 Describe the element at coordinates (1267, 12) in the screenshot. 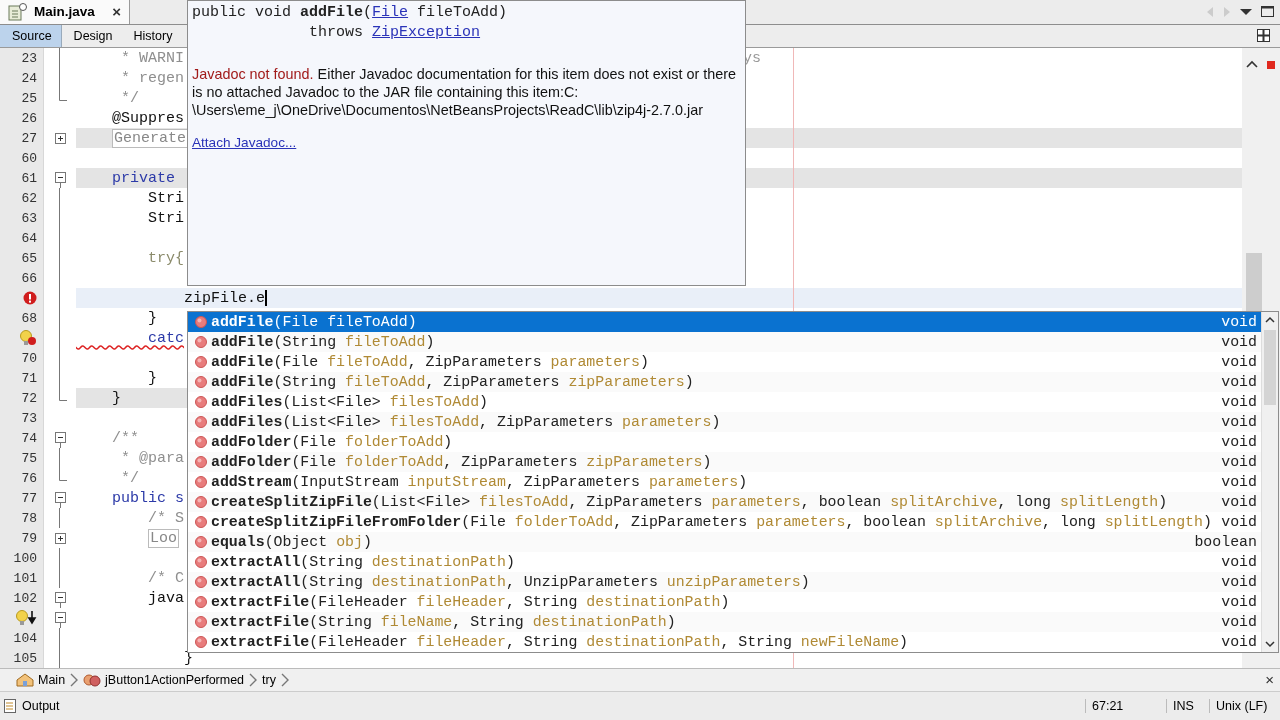

I see `maximize-icon` at that location.